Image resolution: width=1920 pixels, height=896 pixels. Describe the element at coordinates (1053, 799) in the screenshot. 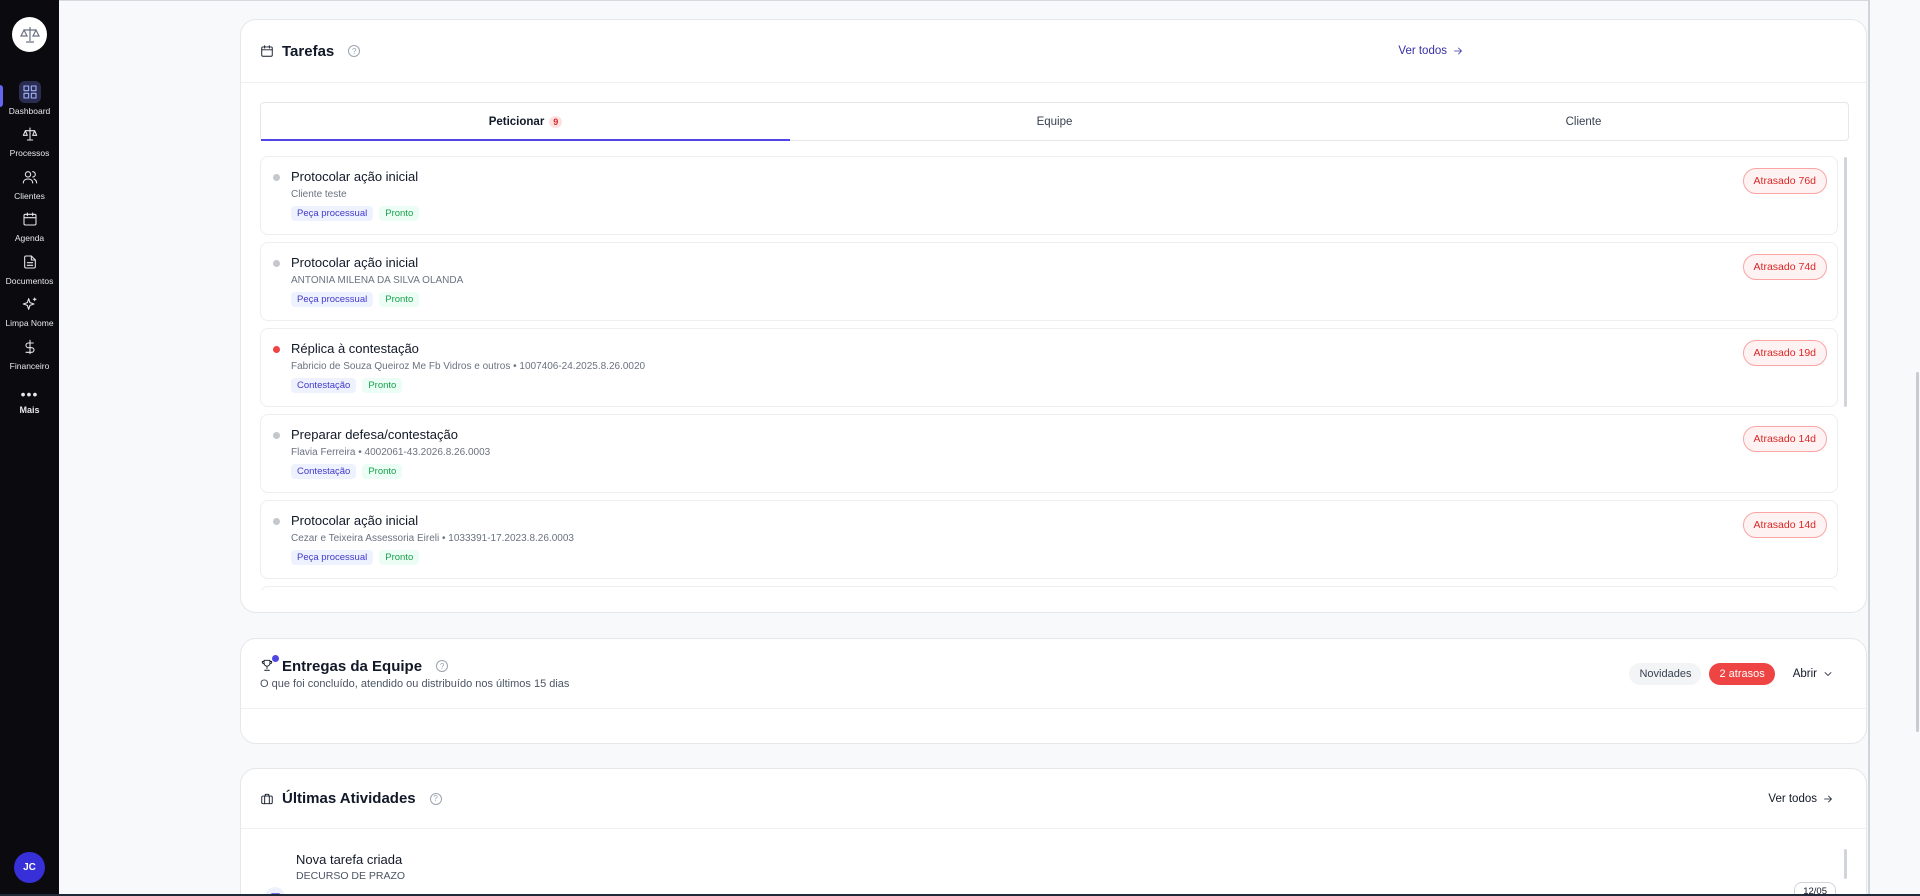

I see `atividades-header: Últimas Atividades ? Ver todos` at that location.